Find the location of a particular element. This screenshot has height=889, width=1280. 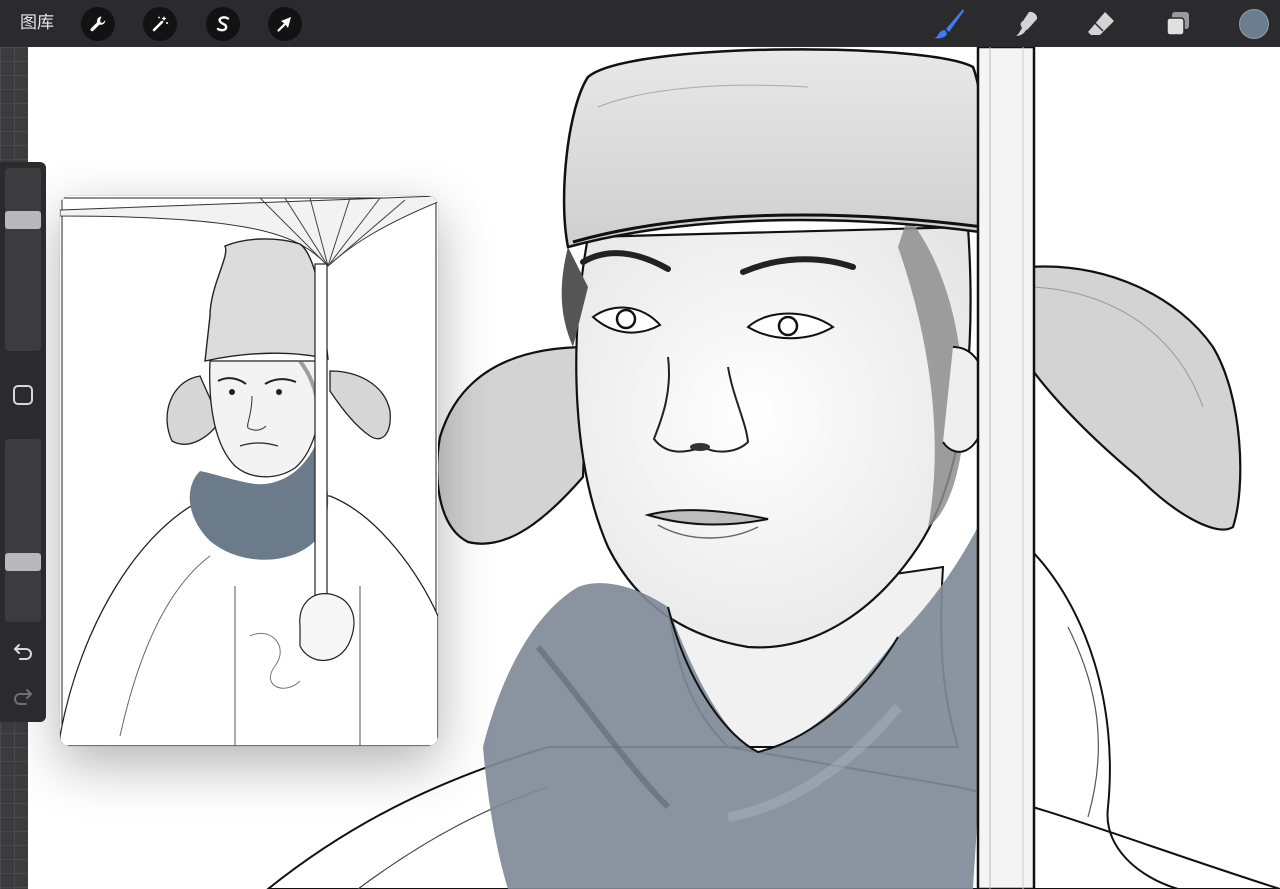

eraser-tool-button is located at coordinates (1101, 24).